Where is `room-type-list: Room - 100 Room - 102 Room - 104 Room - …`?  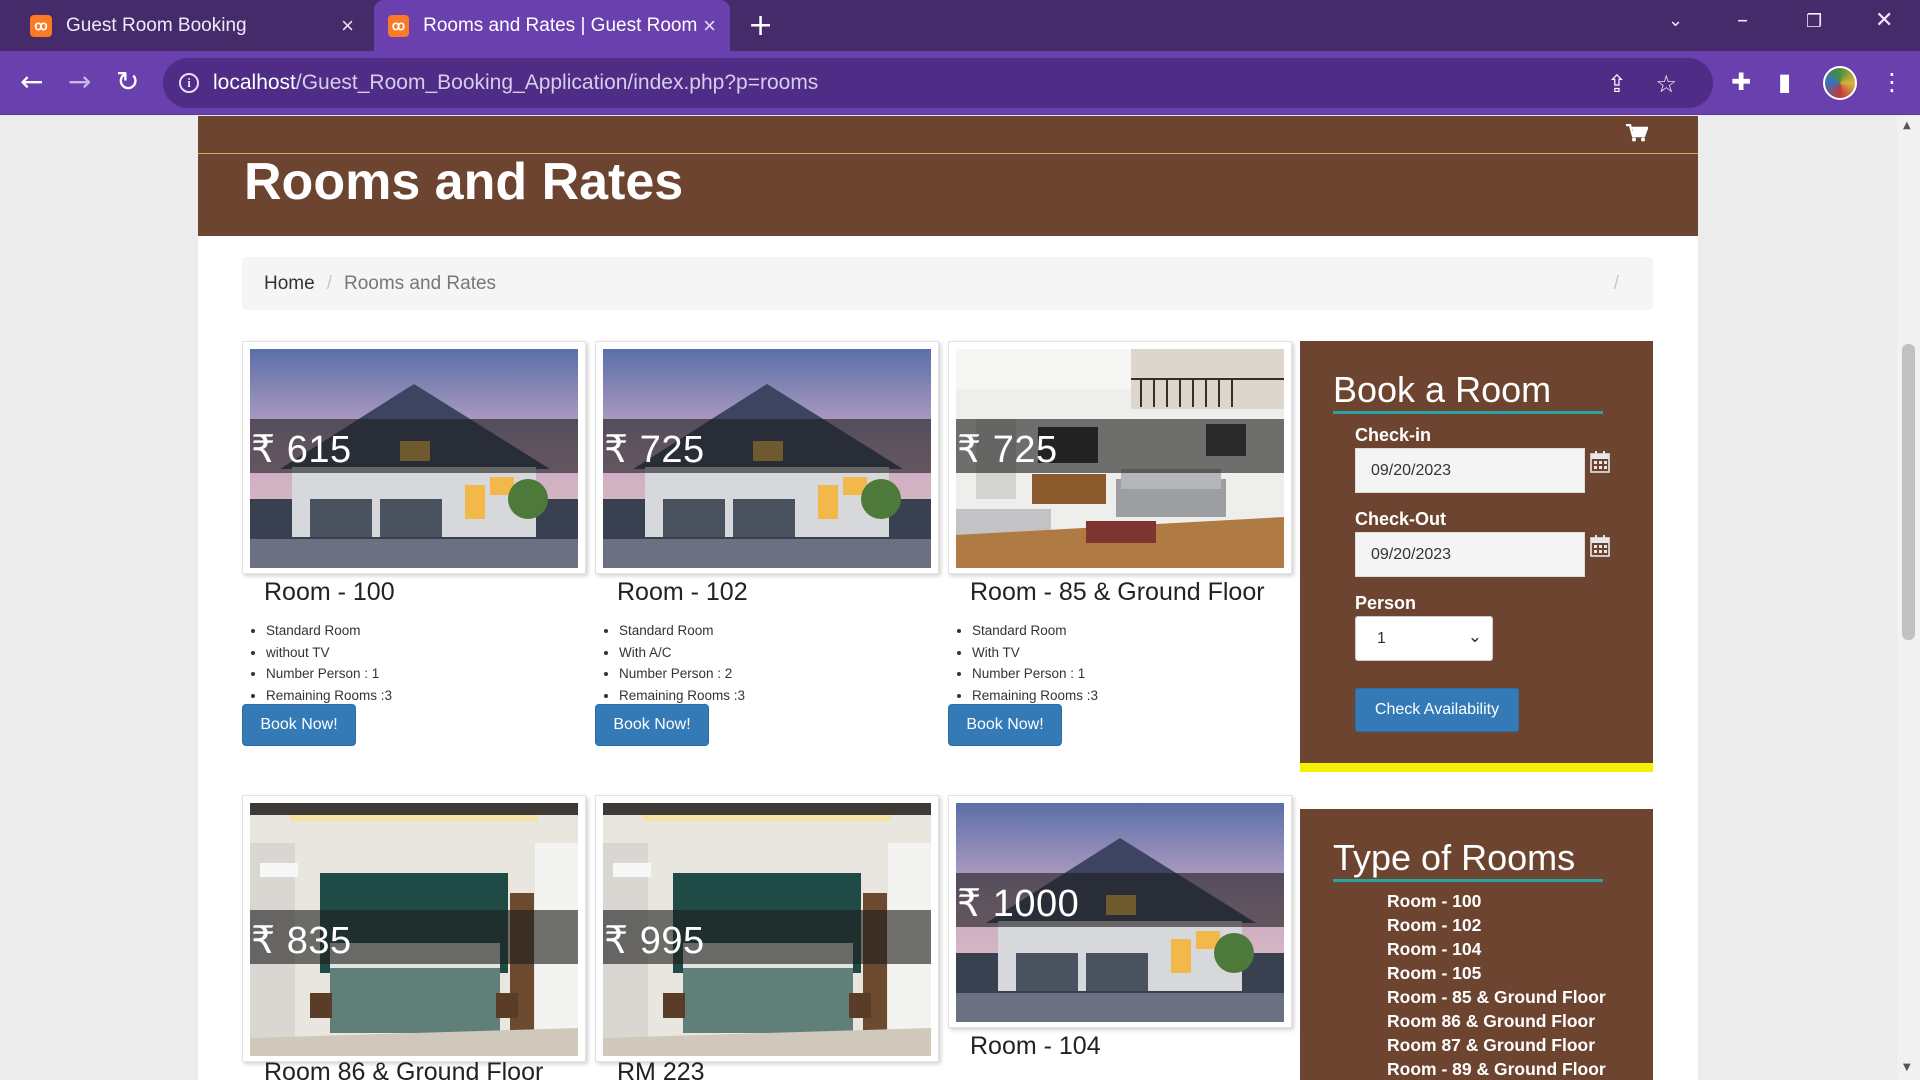 room-type-list: Room - 100 Room - 102 Room - 104 Room - … is located at coordinates (1496, 984).